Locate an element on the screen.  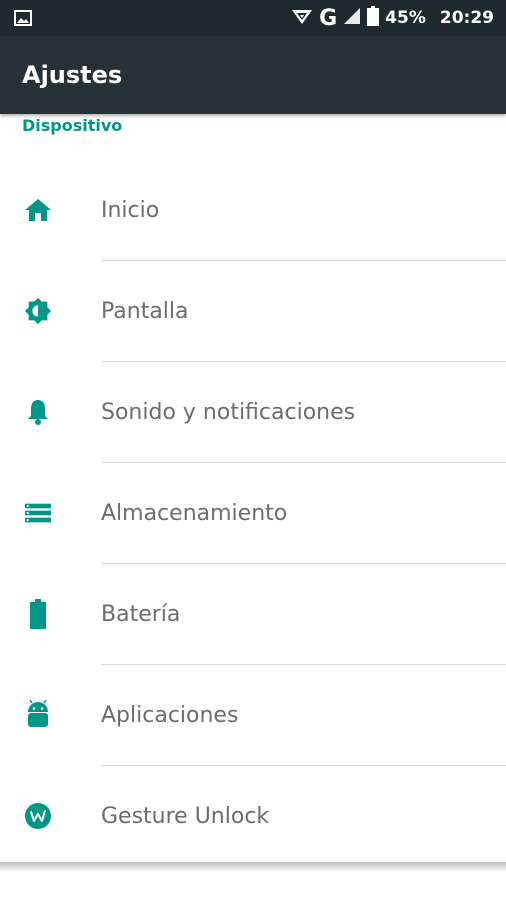
settings-item-sonido: Sonido y notificaciones is located at coordinates (253, 412).